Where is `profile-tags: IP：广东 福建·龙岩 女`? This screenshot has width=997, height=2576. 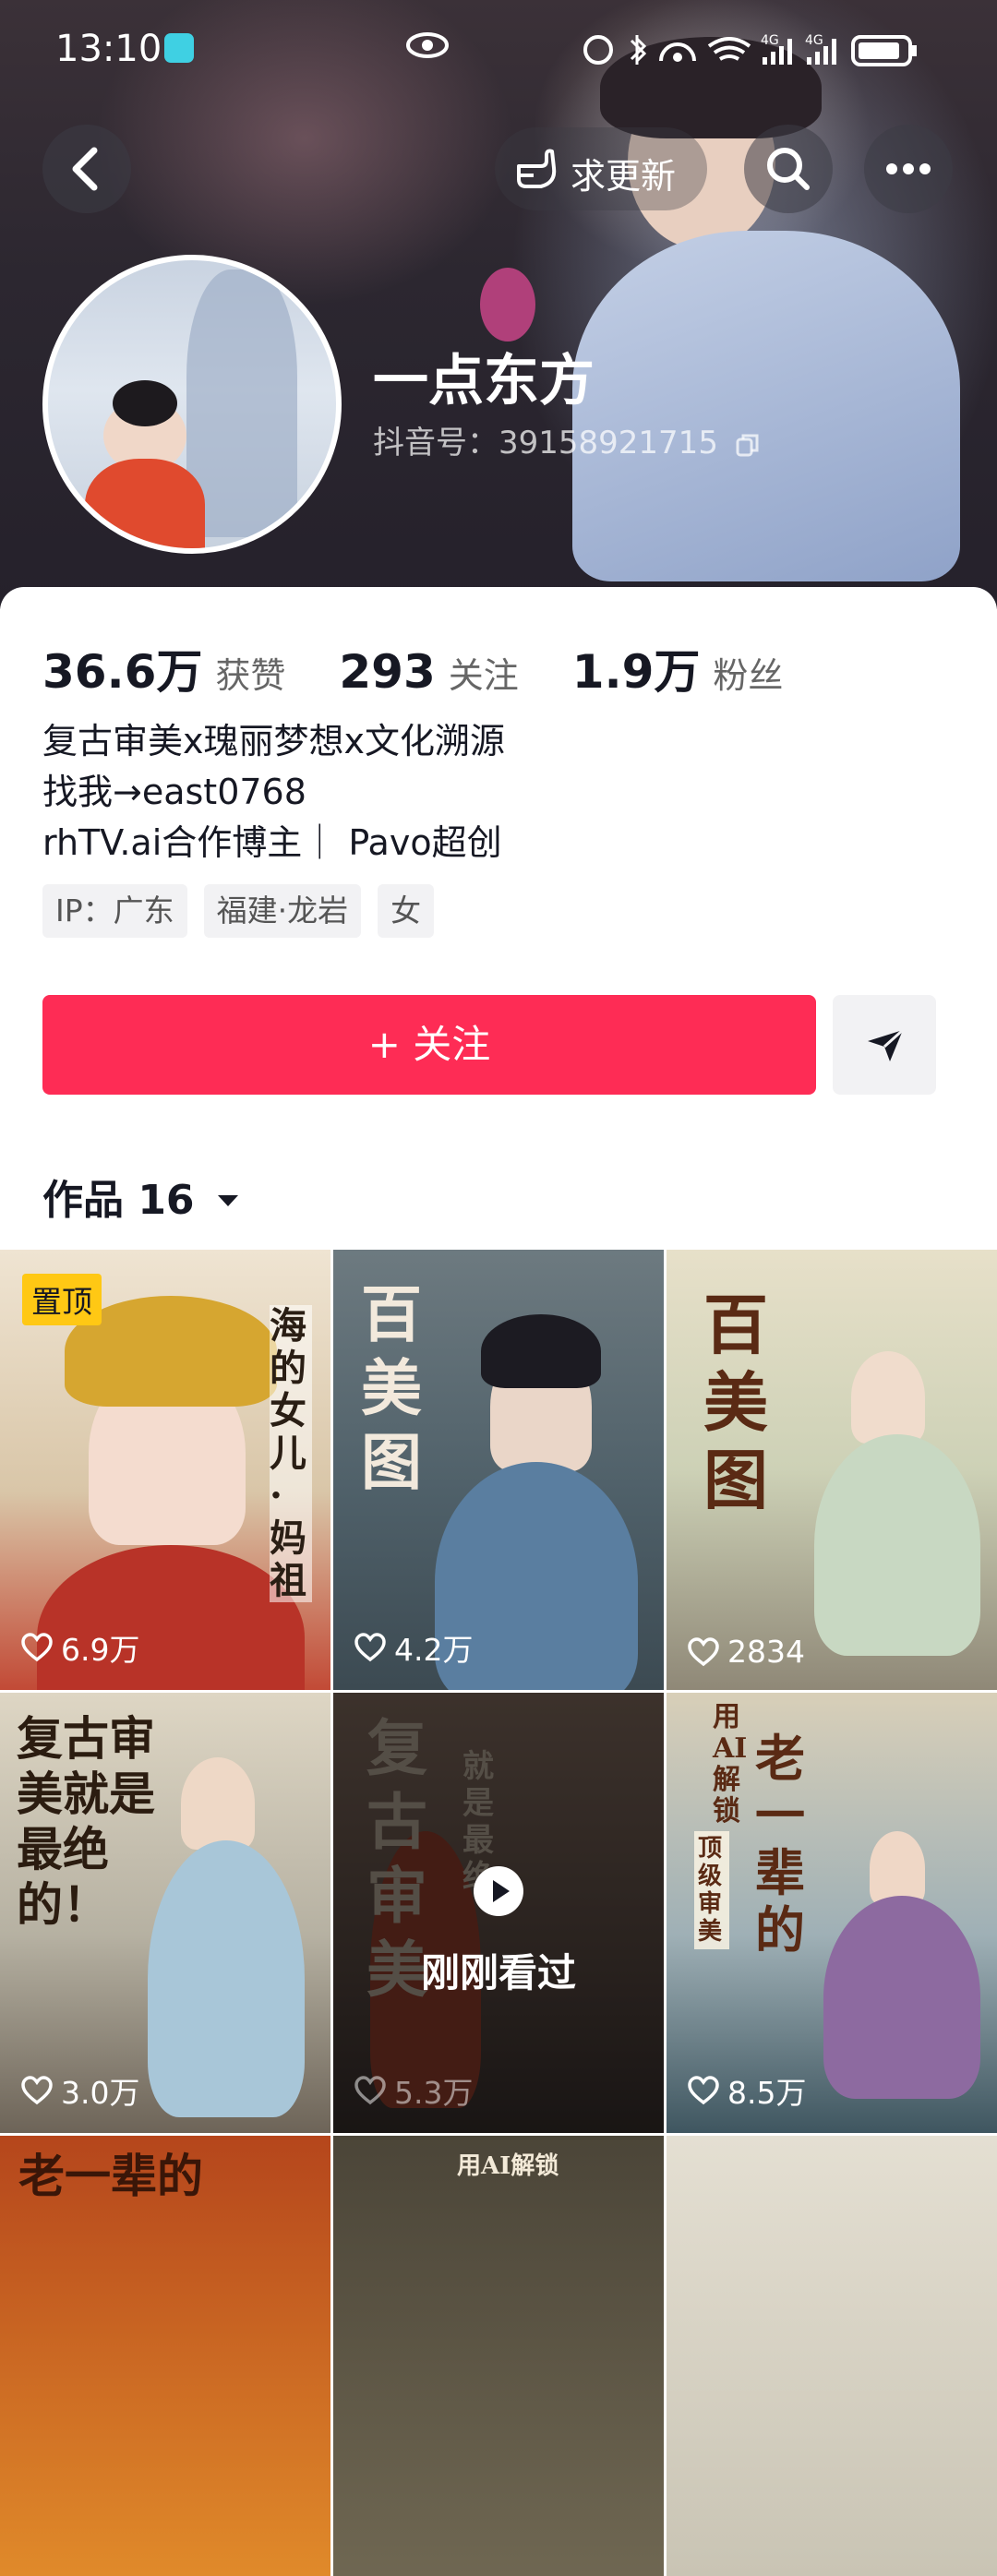 profile-tags: IP：广东 福建·龙岩 女 is located at coordinates (246, 911).